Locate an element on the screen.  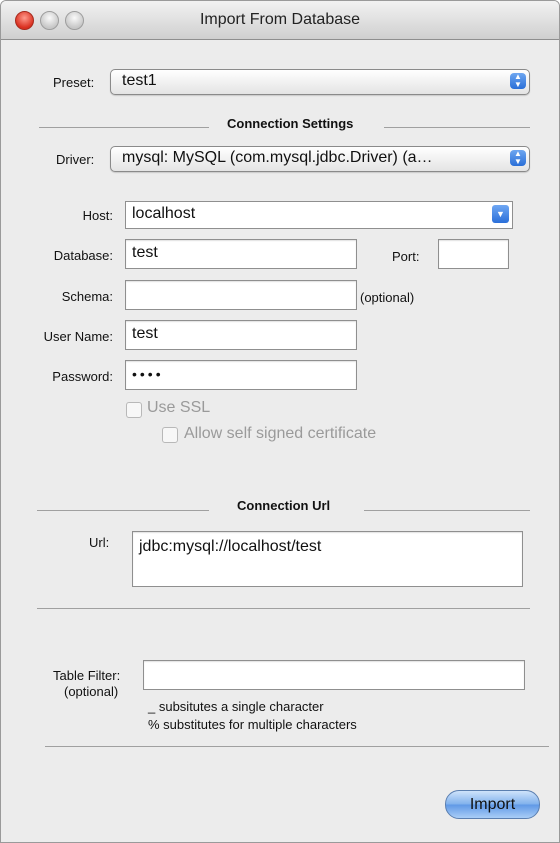
title-bar: Import From Database is located at coordinates (280, 20).